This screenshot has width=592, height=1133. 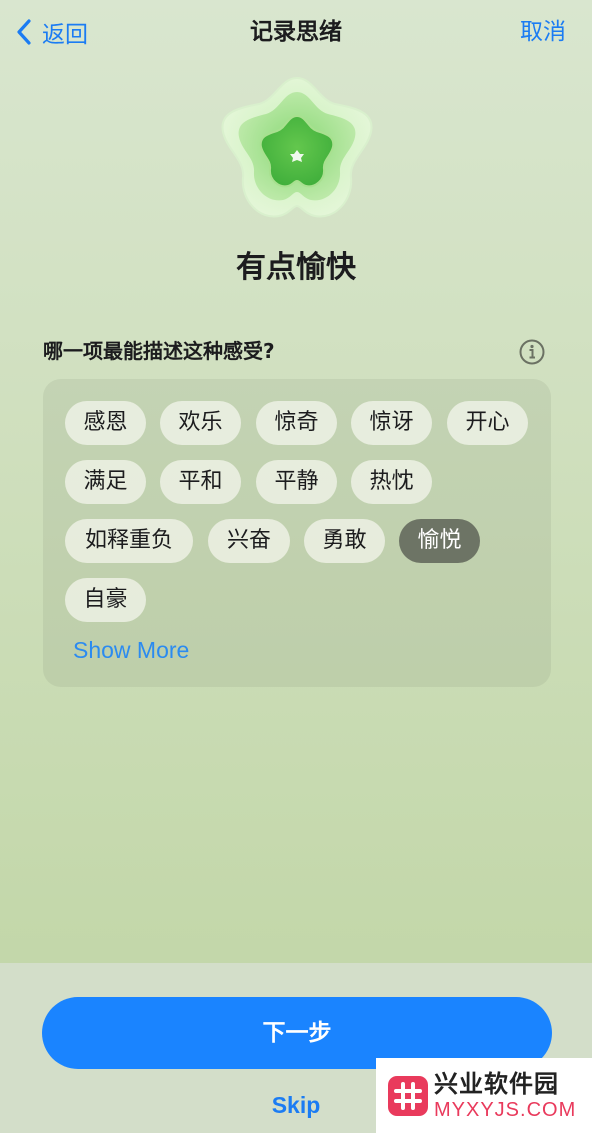 I want to click on feeling-chip-content: 满足, so click(x=105, y=482).